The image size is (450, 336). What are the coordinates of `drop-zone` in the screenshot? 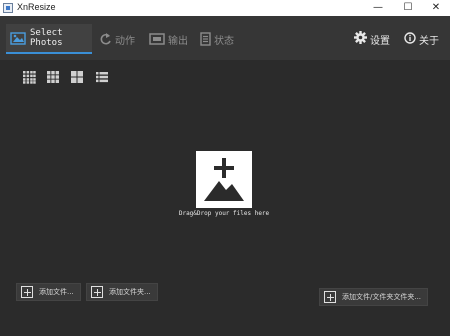 It's located at (224, 179).